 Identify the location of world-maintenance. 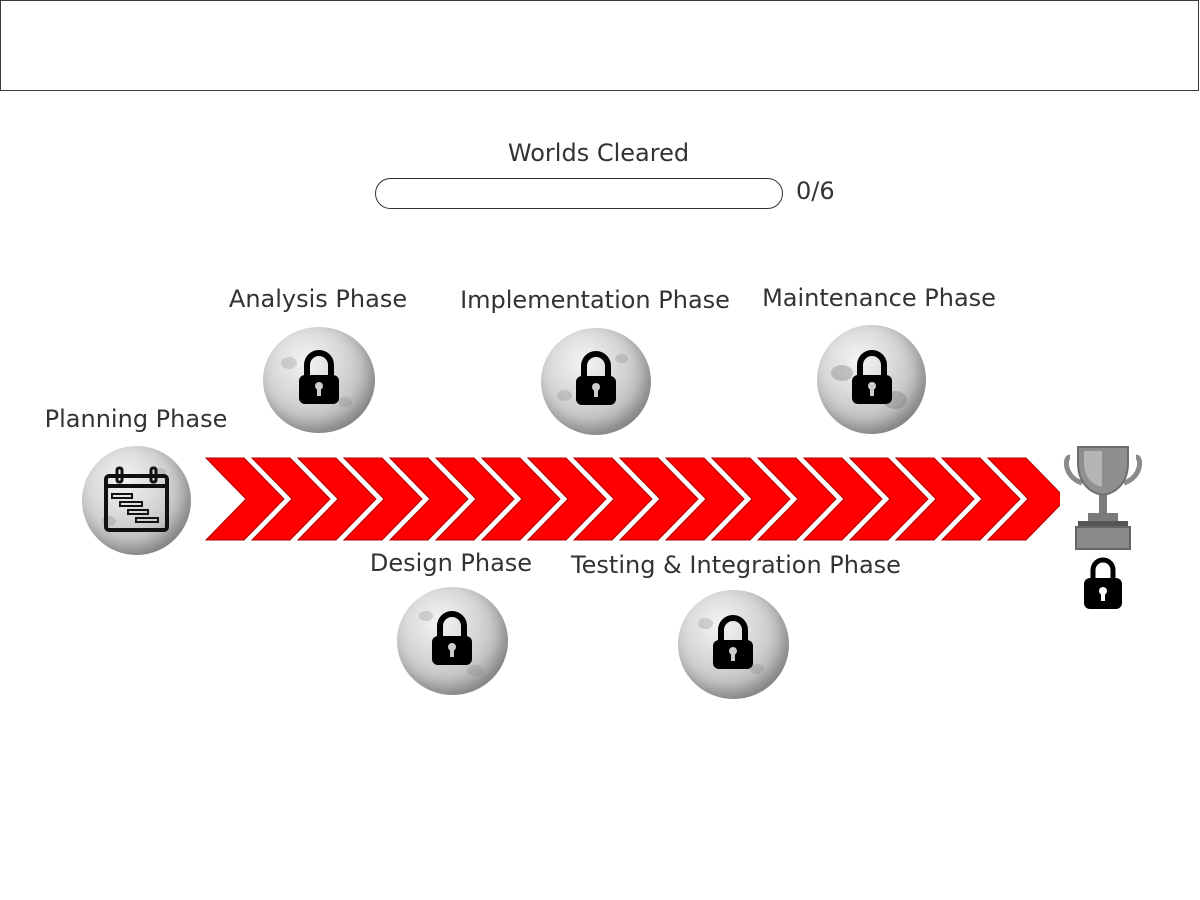
(871, 379).